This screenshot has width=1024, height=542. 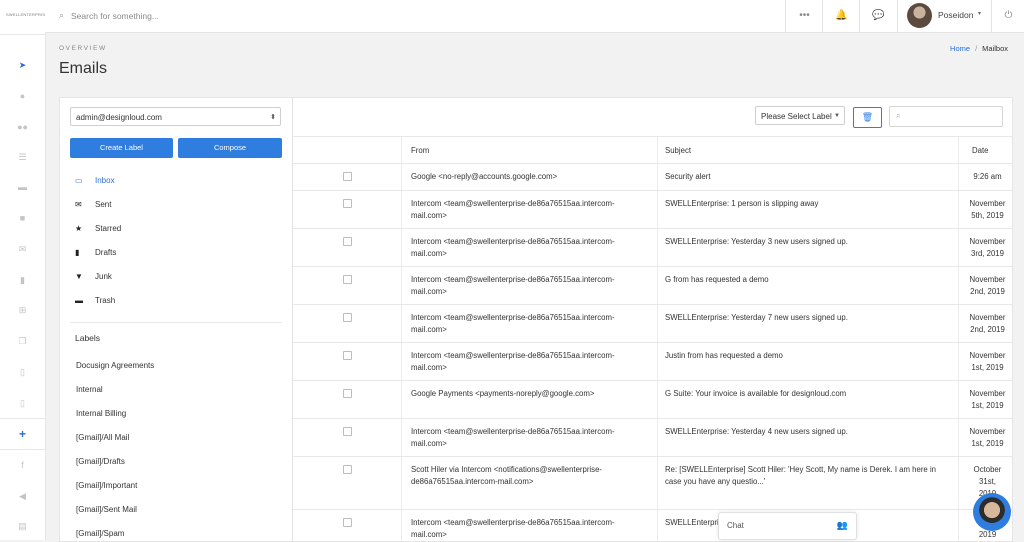 What do you see at coordinates (22, 496) in the screenshot?
I see `bullhorn-icon: ◀` at bounding box center [22, 496].